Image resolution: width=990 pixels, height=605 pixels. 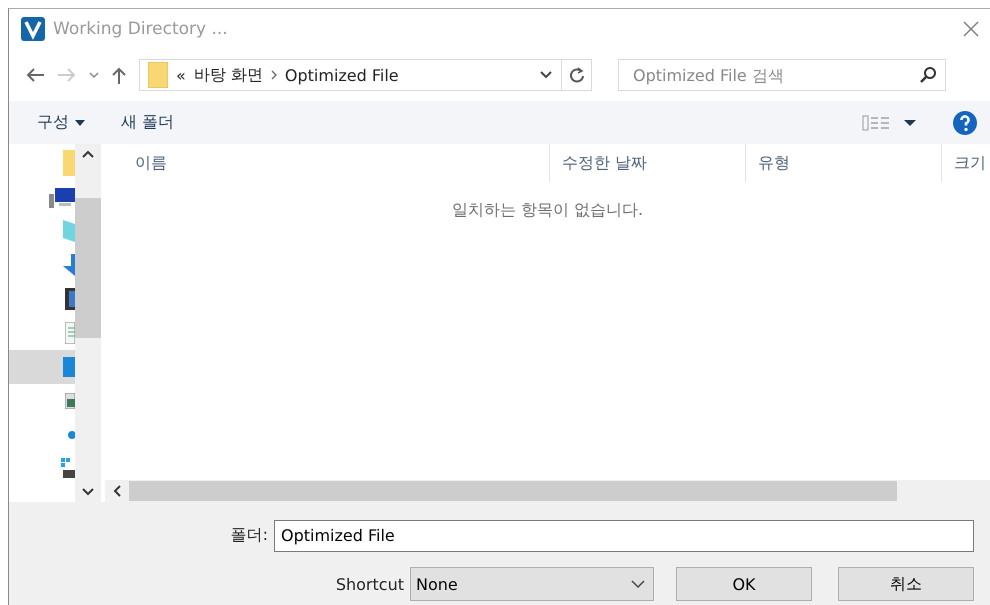 I want to click on close-icon, so click(x=971, y=29).